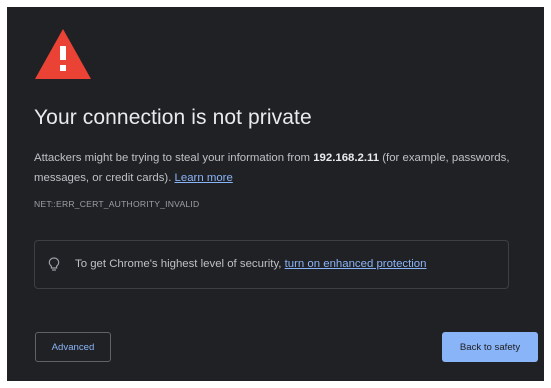  I want to click on learn-more-link: Learn more, so click(204, 178).